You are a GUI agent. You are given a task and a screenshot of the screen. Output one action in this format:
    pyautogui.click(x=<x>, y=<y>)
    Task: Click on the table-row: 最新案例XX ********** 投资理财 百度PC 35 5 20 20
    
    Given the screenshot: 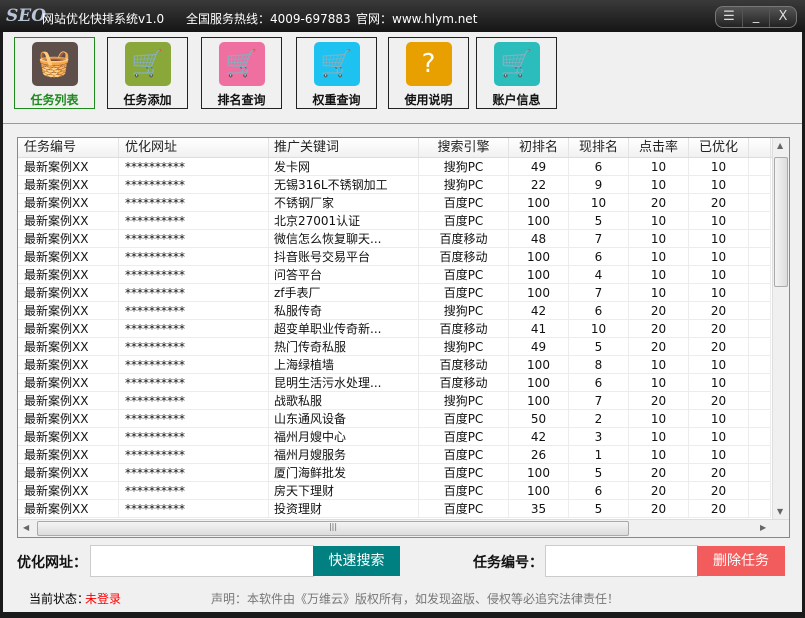 What is the action you would take?
    pyautogui.click(x=403, y=509)
    